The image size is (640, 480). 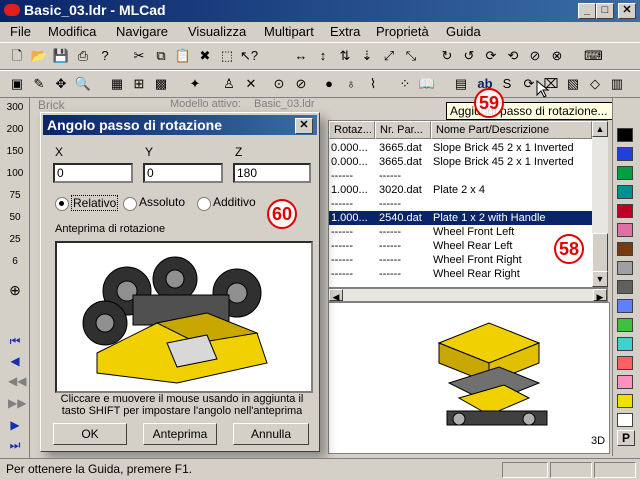 I want to click on menu-visualizza: Visualizza, so click(x=217, y=31).